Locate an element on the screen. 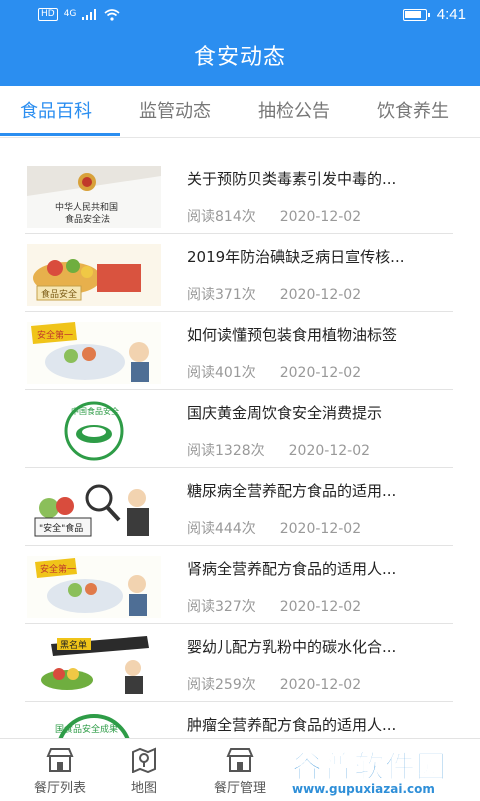 The width and height of the screenshot is (480, 801). map-icon is located at coordinates (144, 760).